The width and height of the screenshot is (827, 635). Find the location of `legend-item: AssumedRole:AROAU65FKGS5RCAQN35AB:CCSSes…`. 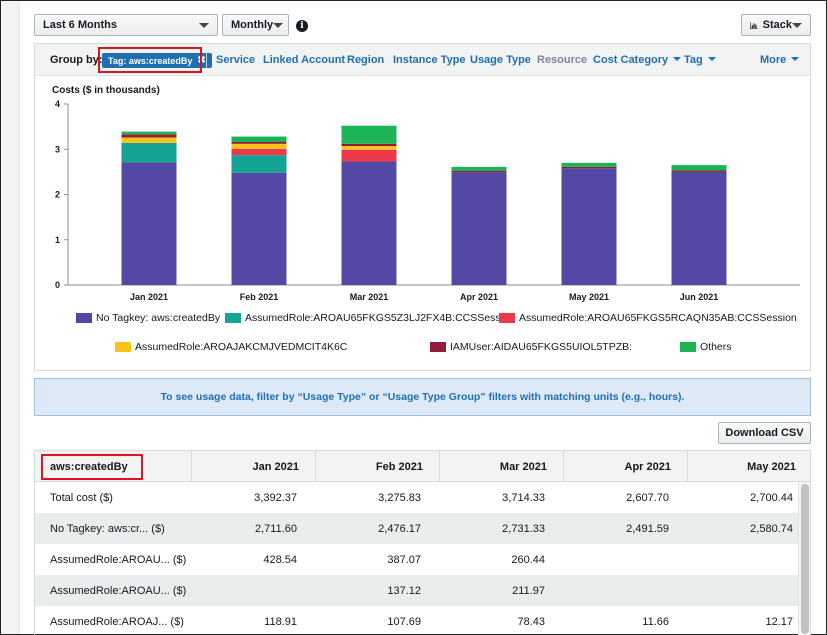

legend-item: AssumedRole:AROAU65FKGS5RCAQN35AB:CCSSes… is located at coordinates (648, 318).